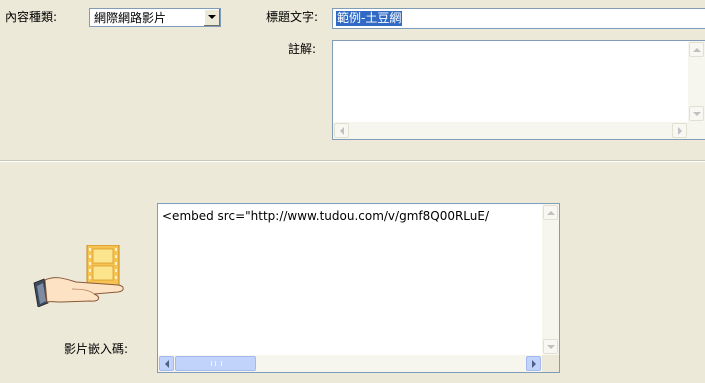 This screenshot has width=705, height=383. What do you see at coordinates (302, 49) in the screenshot?
I see `note-label: 註解:` at bounding box center [302, 49].